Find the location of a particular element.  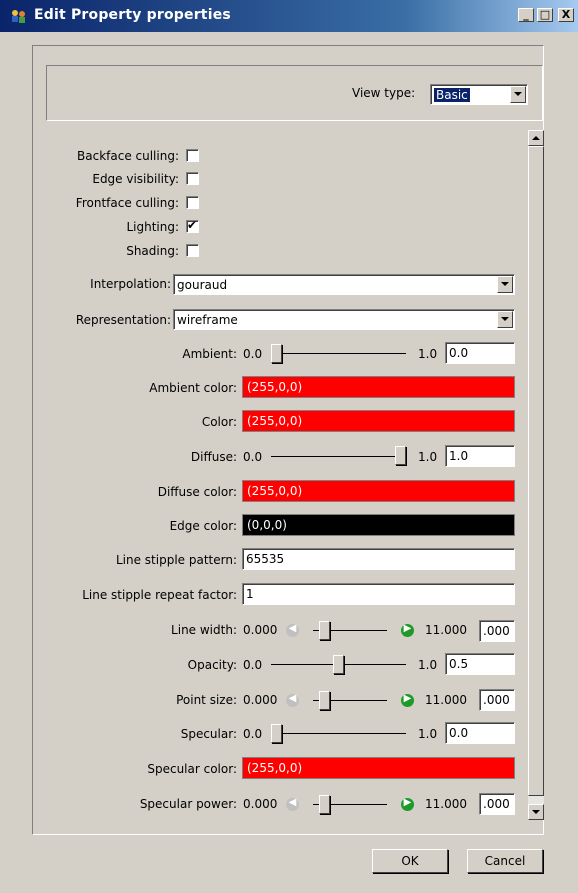

ambient-color-label: Ambient color: is located at coordinates (193, 388).